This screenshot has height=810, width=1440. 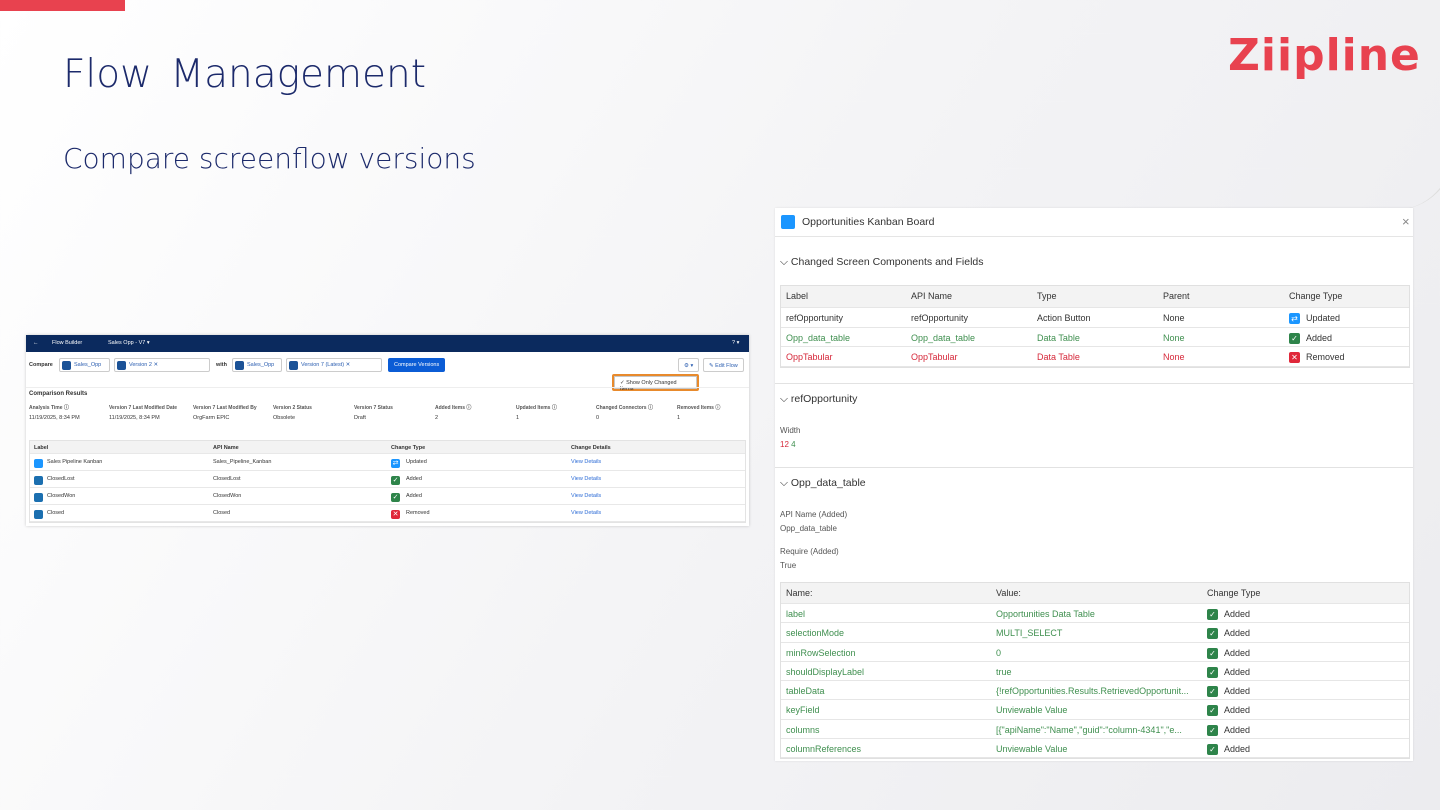 What do you see at coordinates (803, 710) in the screenshot?
I see `prop-name: keyField` at bounding box center [803, 710].